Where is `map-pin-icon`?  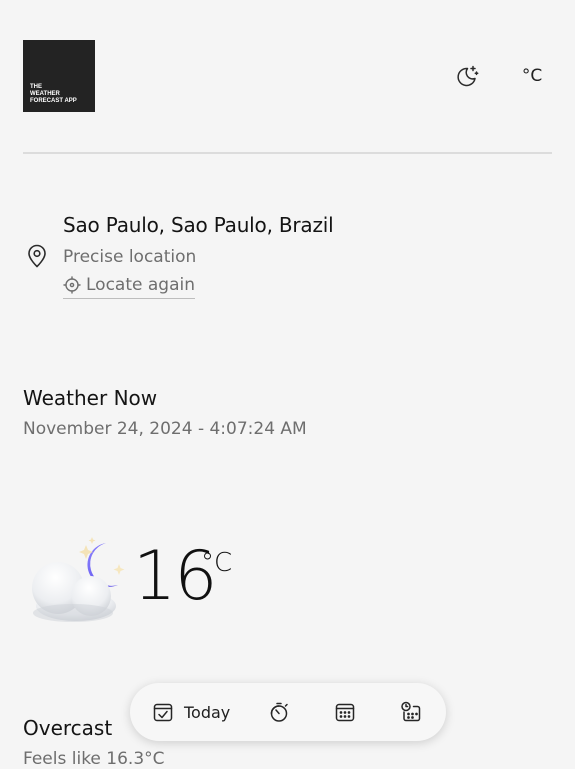 map-pin-icon is located at coordinates (37, 256).